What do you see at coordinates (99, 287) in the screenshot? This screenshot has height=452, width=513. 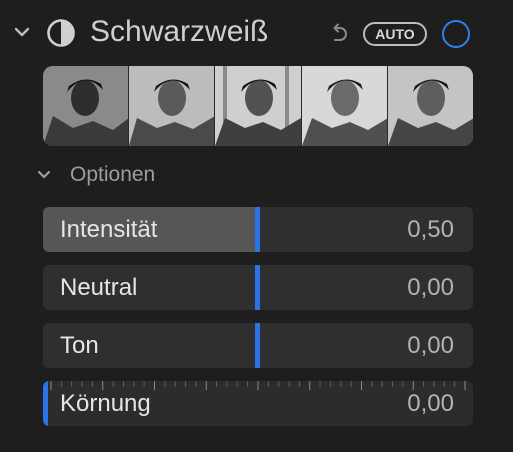 I see `slider-label: Neutral` at bounding box center [99, 287].